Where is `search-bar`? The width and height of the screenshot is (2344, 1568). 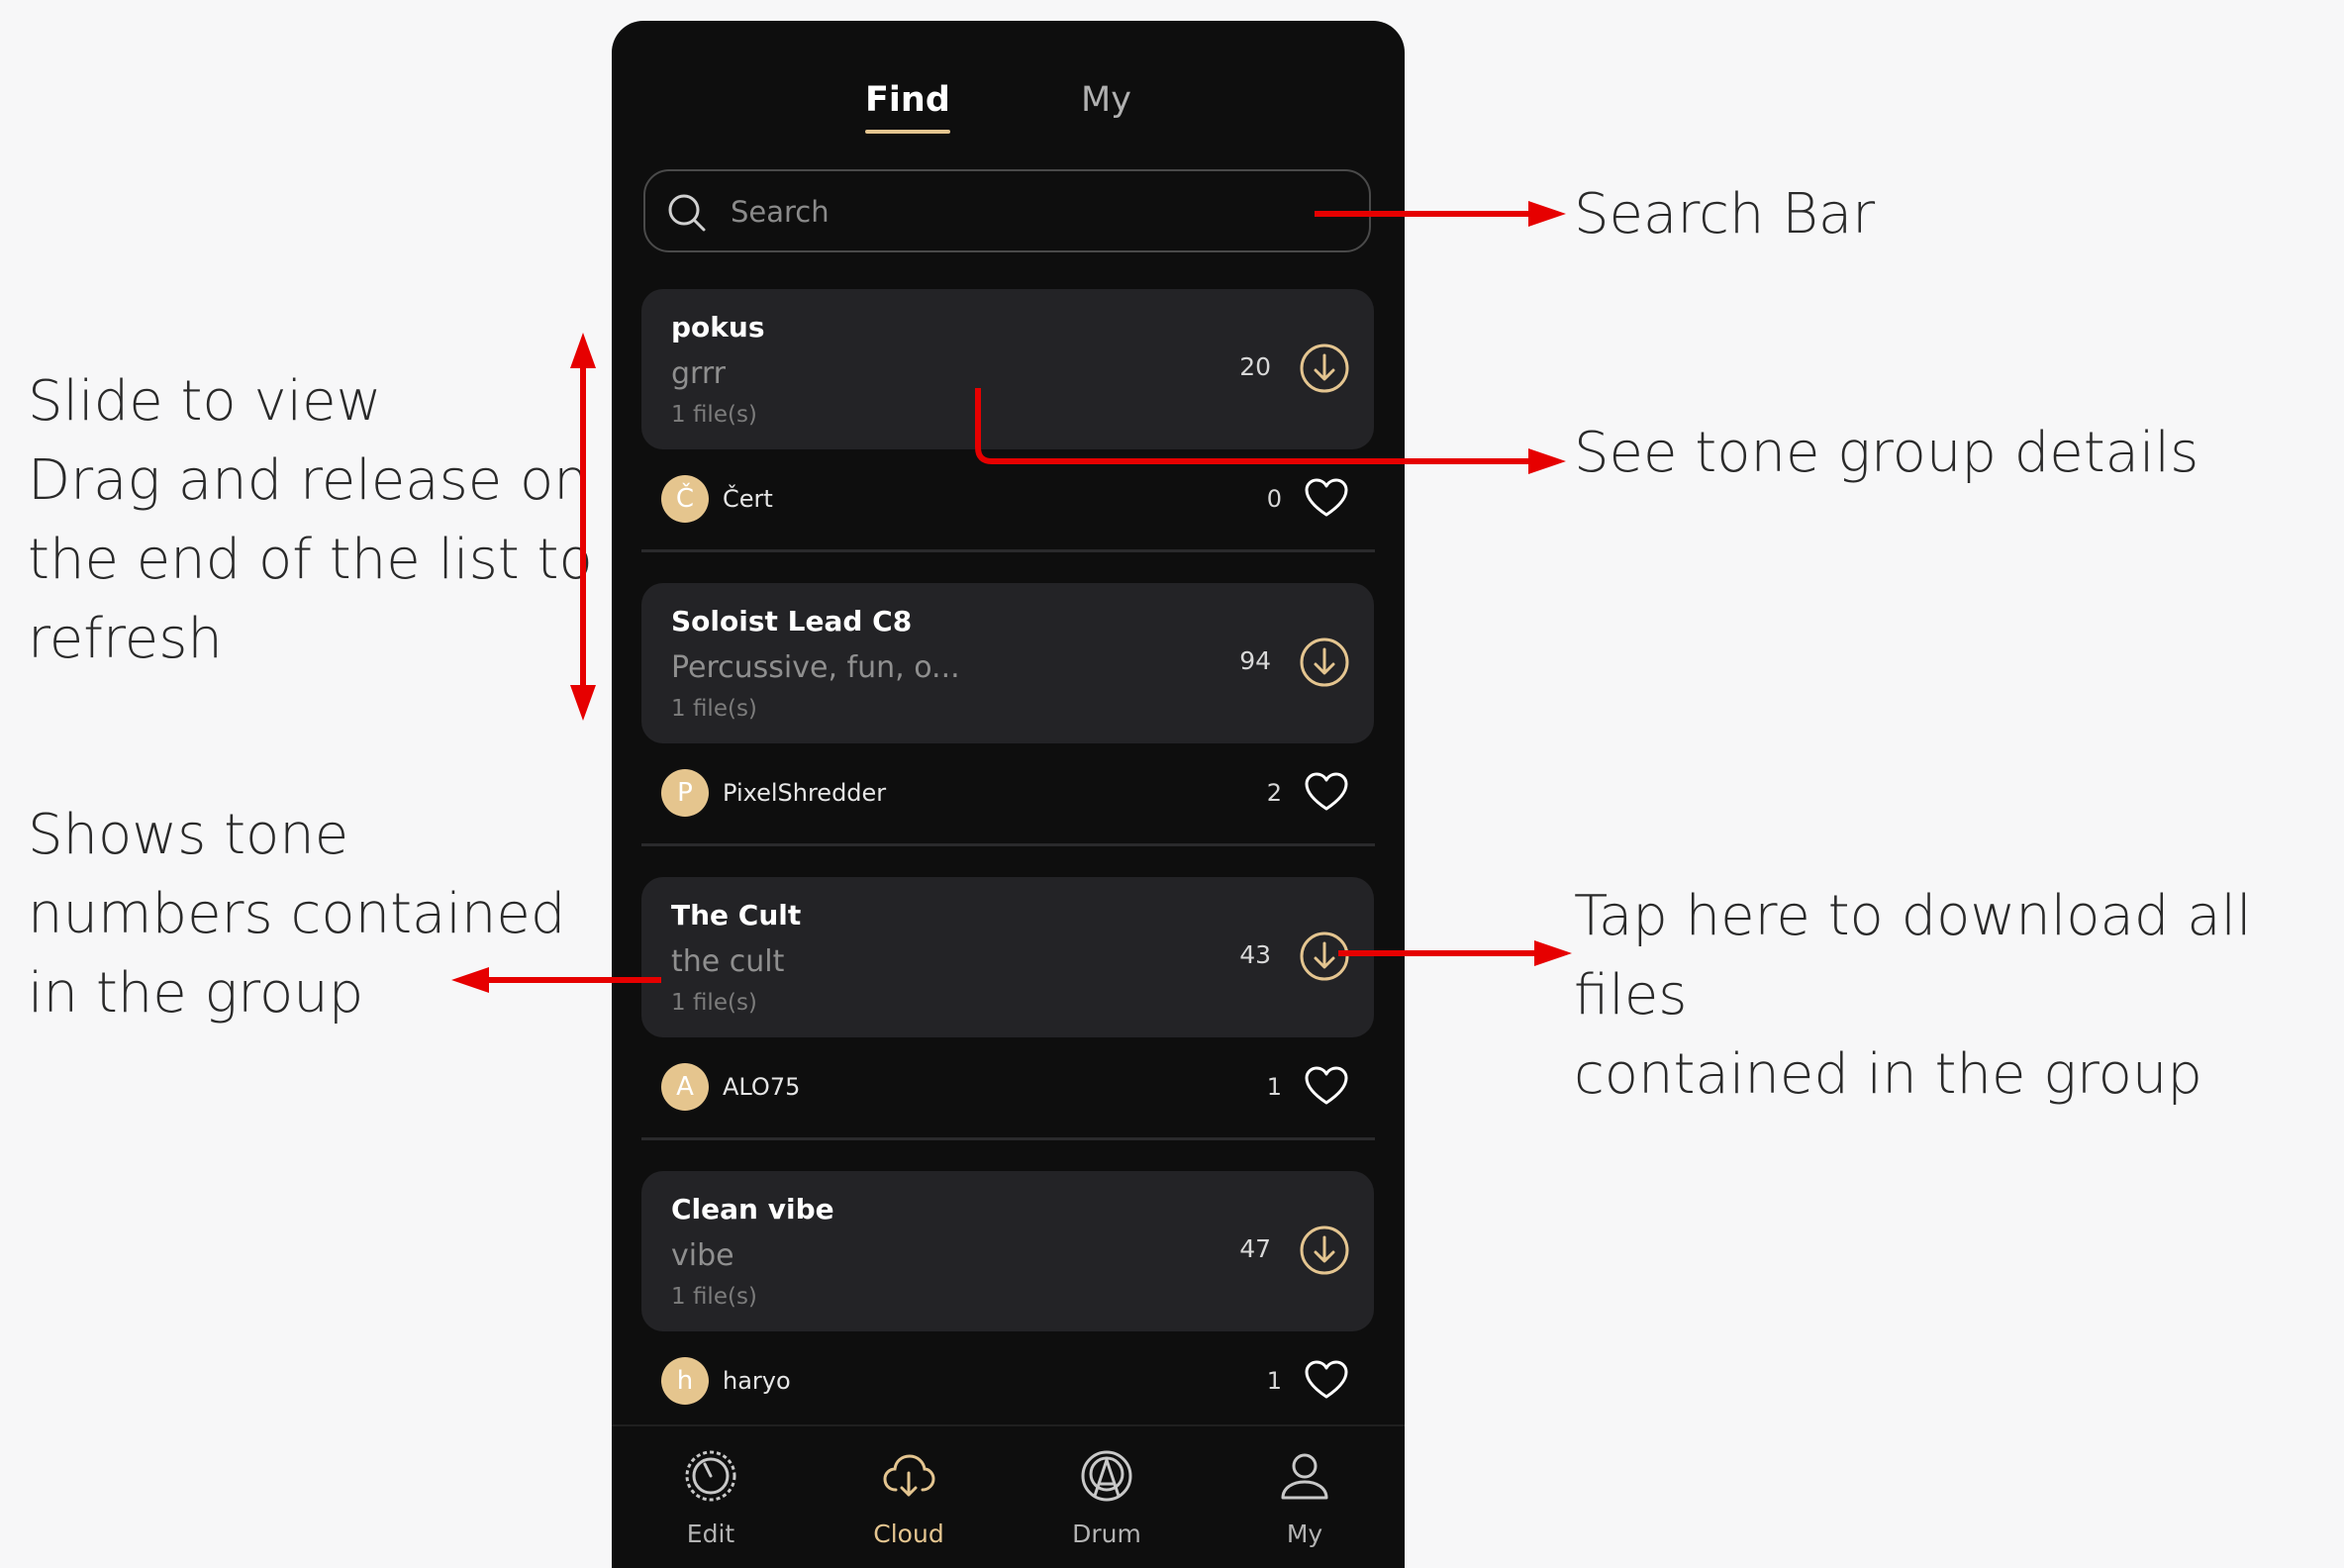
search-bar is located at coordinates (1007, 210).